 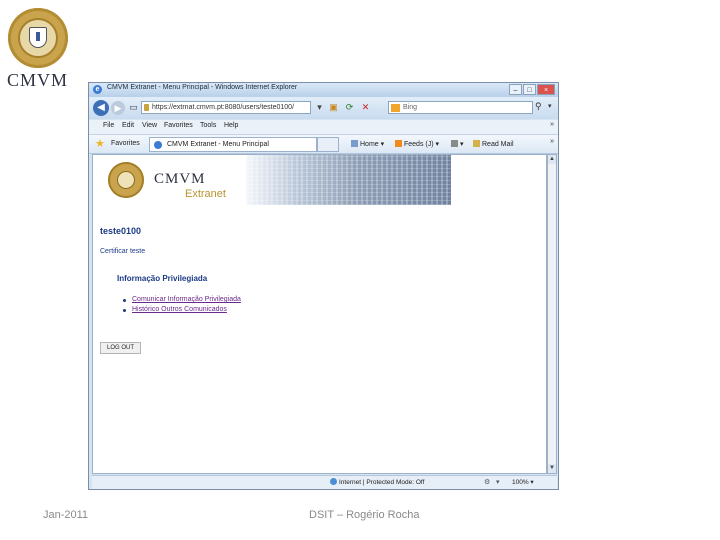 What do you see at coordinates (97, 89) in the screenshot?
I see `ie-icon: e` at bounding box center [97, 89].